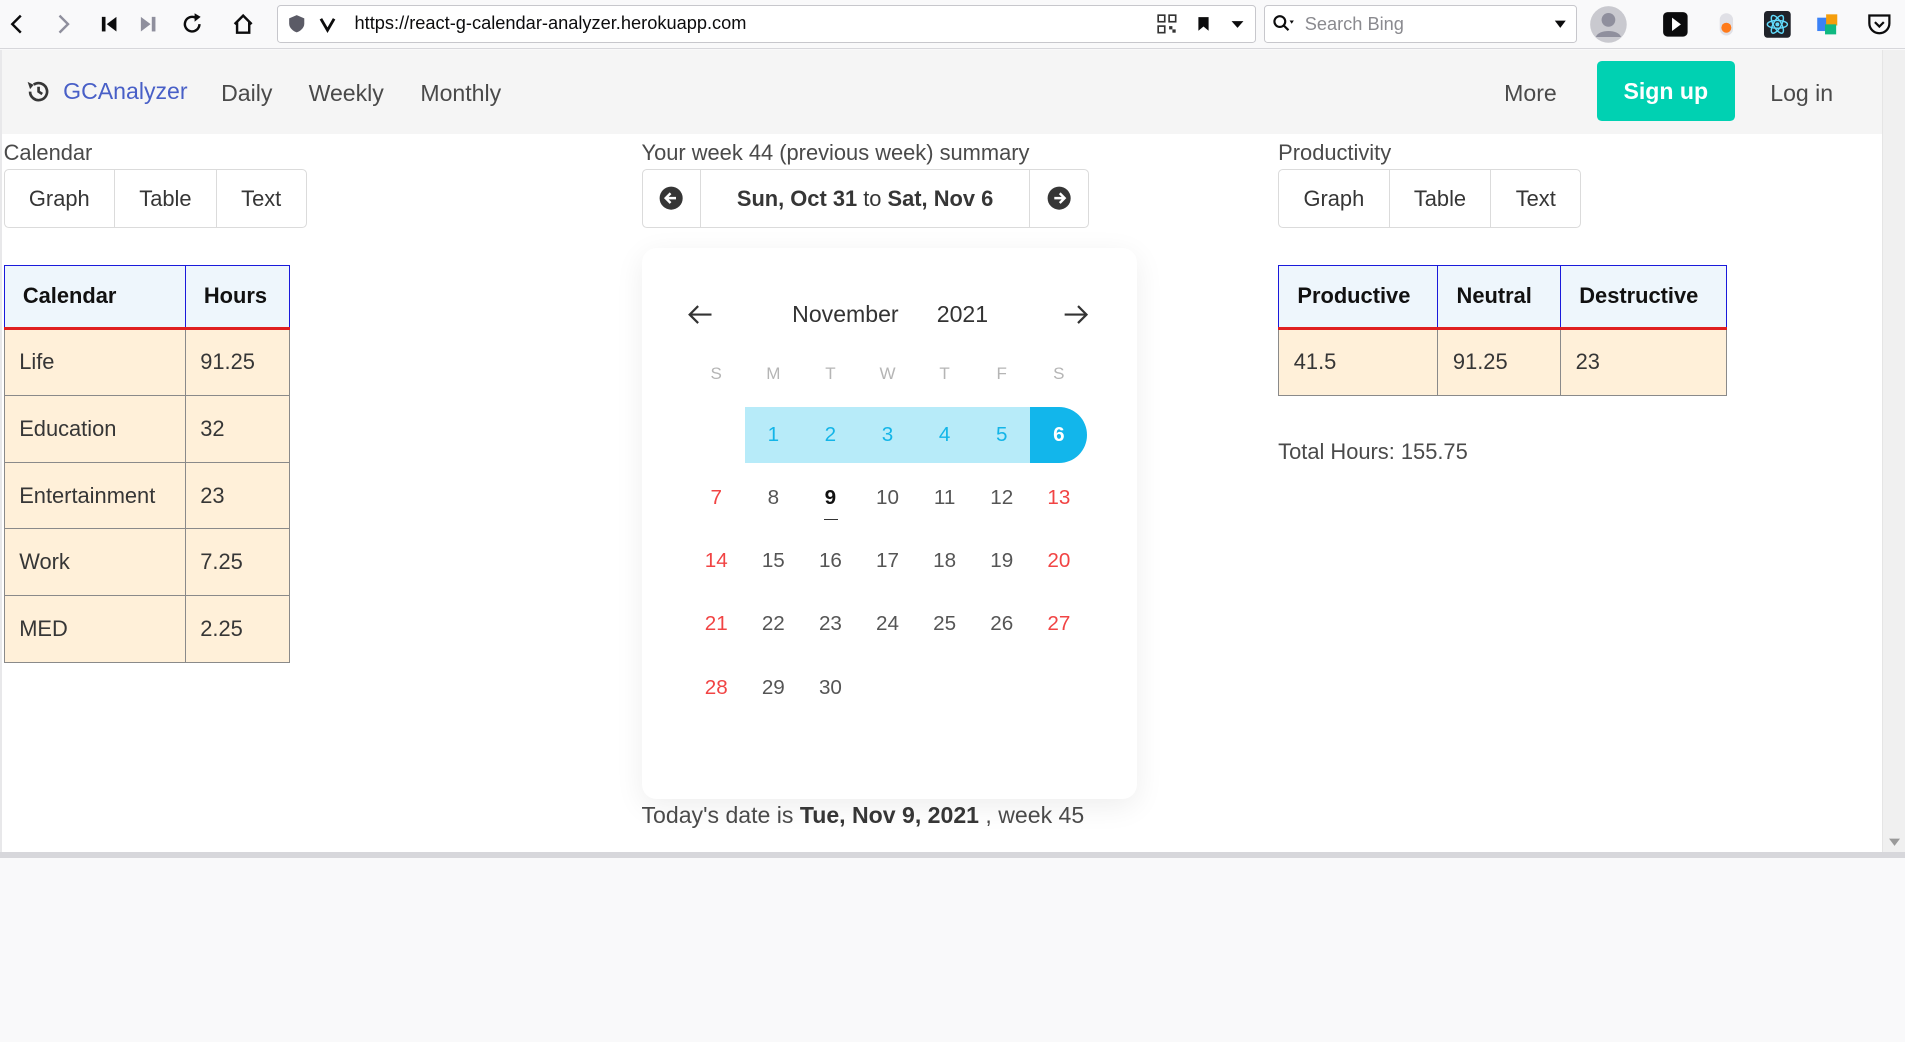  Describe the element at coordinates (1001, 561) in the screenshot. I see `day-cell: 19` at that location.